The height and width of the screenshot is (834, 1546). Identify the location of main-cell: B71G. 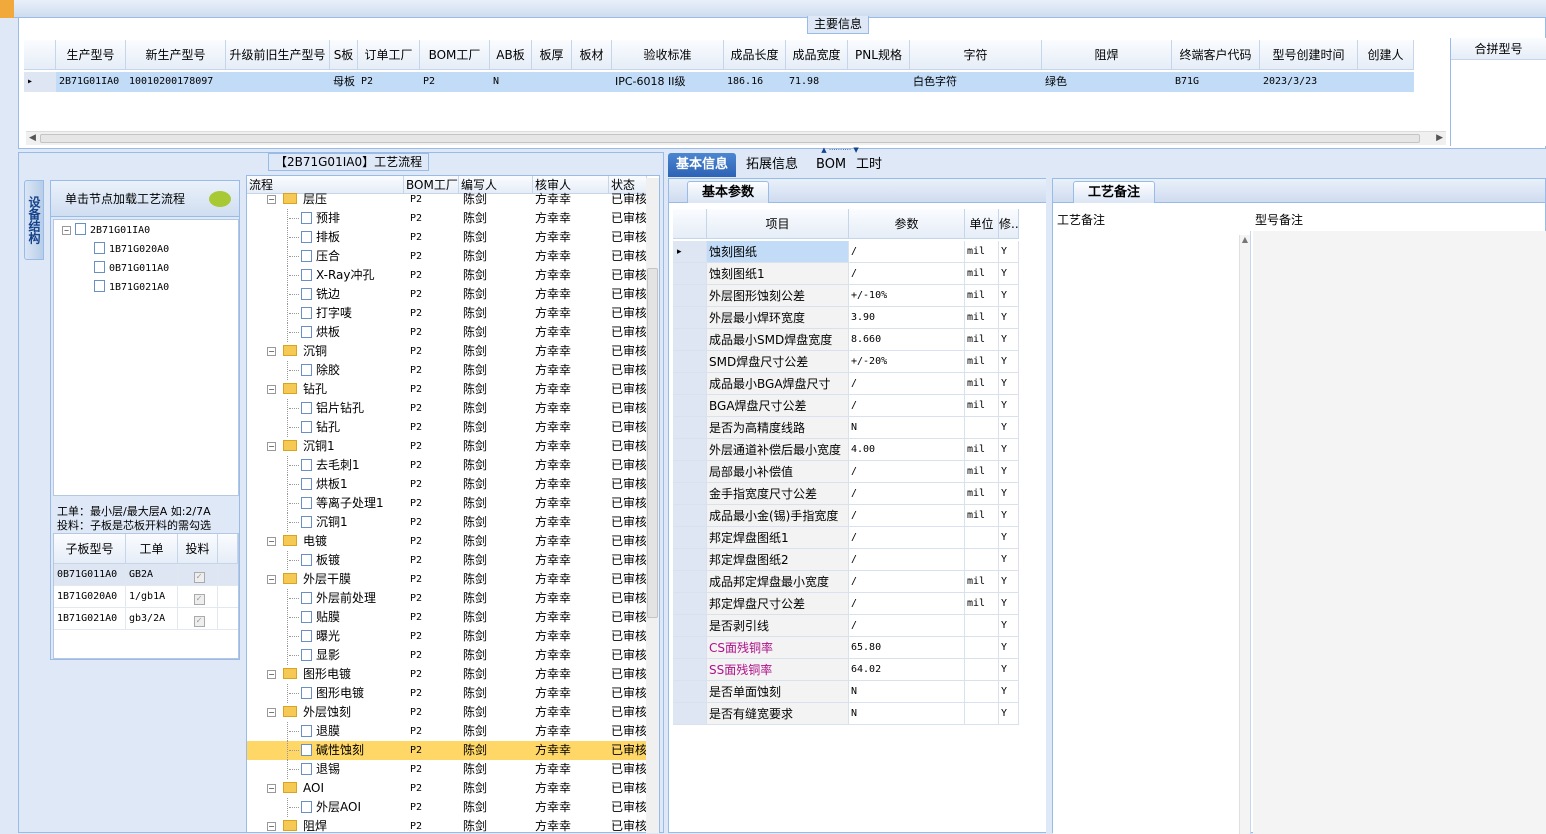
(1216, 82).